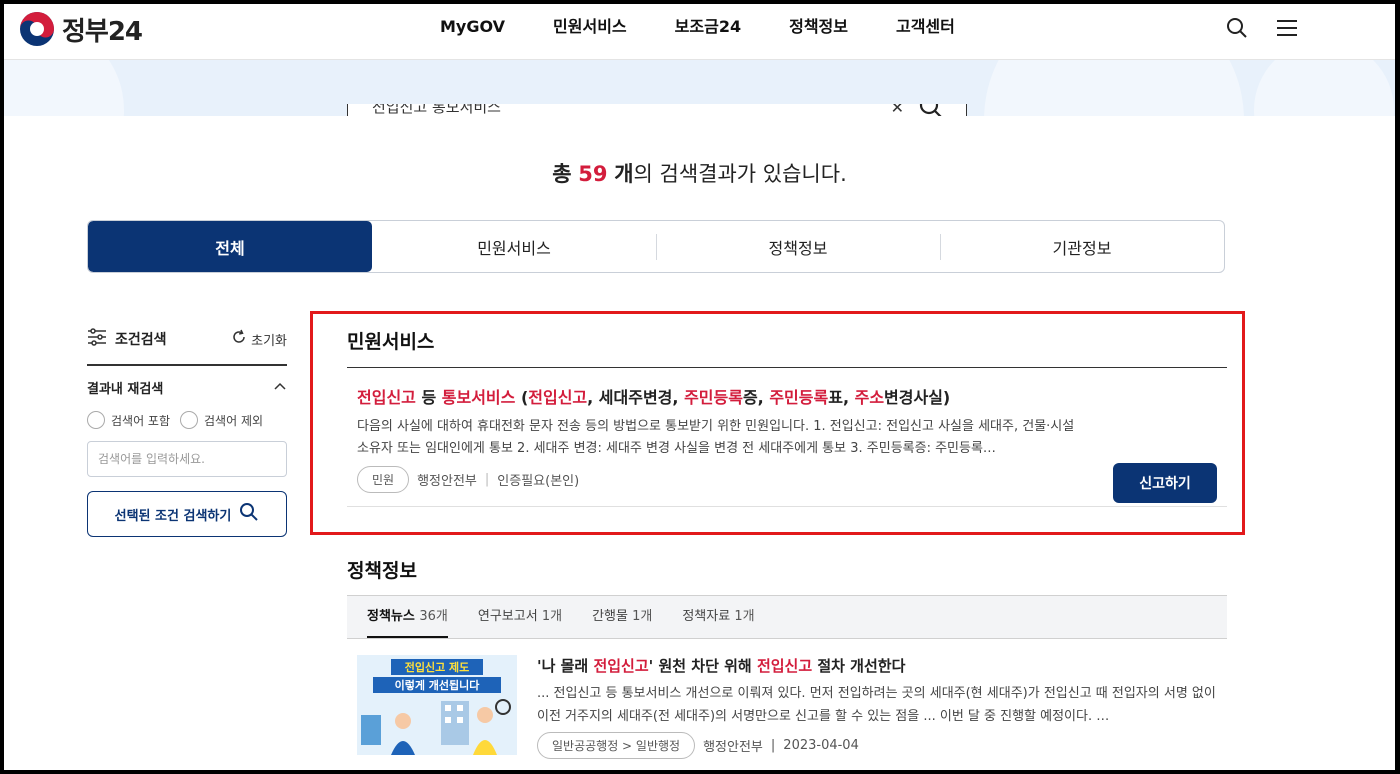  What do you see at coordinates (897, 110) in the screenshot?
I see `clear-icon: ✕` at bounding box center [897, 110].